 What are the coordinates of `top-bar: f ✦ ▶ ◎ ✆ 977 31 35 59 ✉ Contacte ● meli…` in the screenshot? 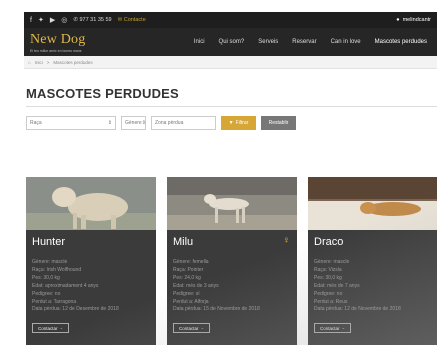 It's located at (230, 20).